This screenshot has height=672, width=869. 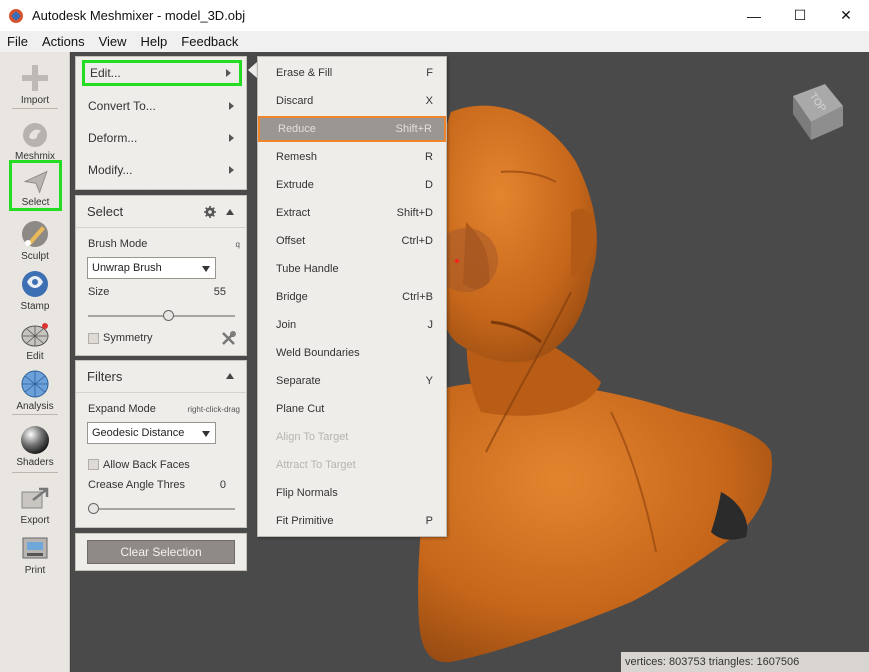 What do you see at coordinates (35, 498) in the screenshot?
I see `export-icon` at bounding box center [35, 498].